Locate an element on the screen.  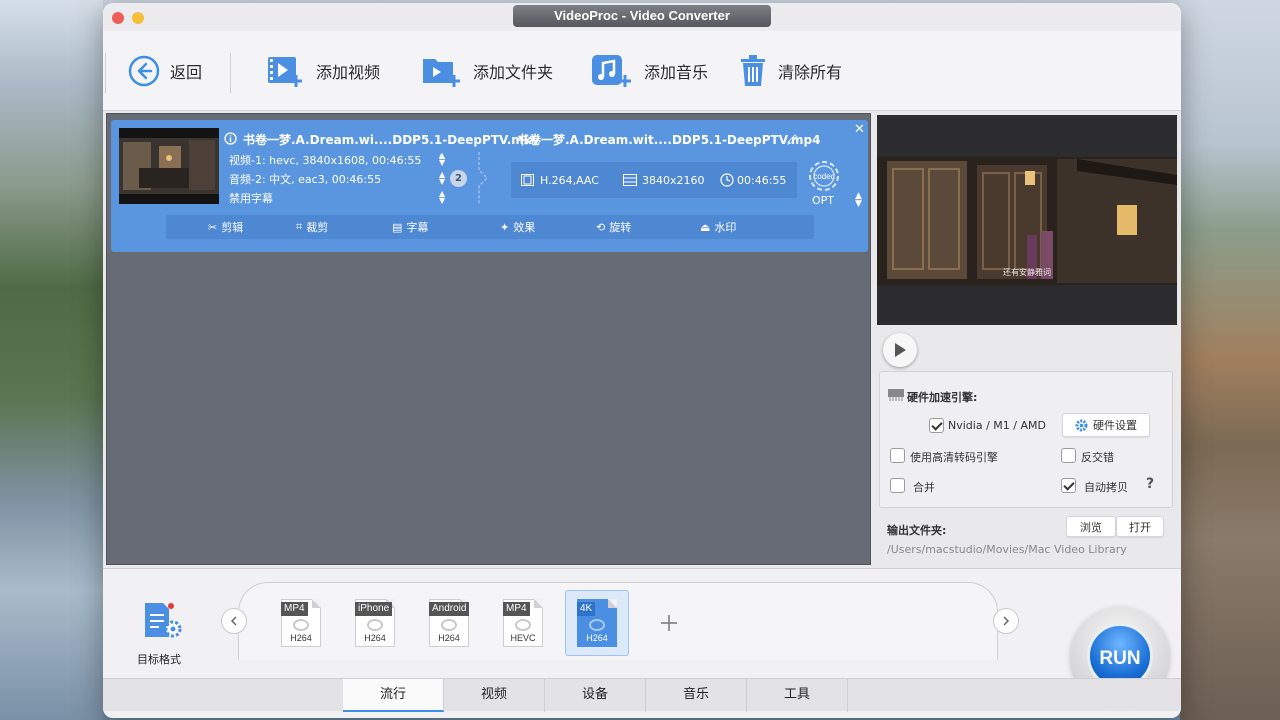
format-tag: MP4 is located at coordinates (294, 609).